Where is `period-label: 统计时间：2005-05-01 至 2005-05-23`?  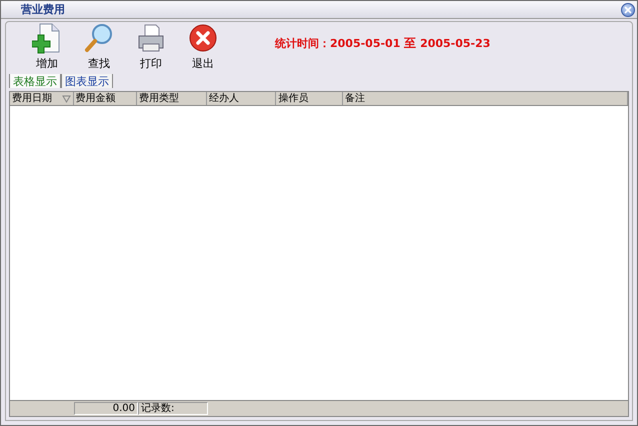
period-label: 统计时间：2005-05-01 至 2005-05-23 is located at coordinates (382, 43).